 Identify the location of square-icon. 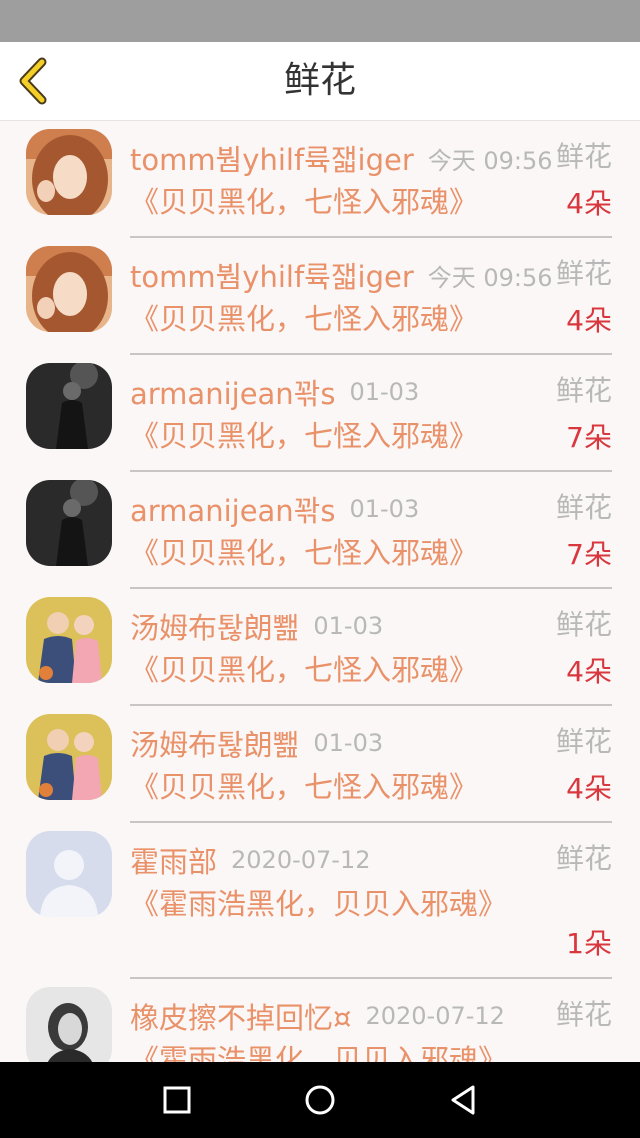
(177, 1100).